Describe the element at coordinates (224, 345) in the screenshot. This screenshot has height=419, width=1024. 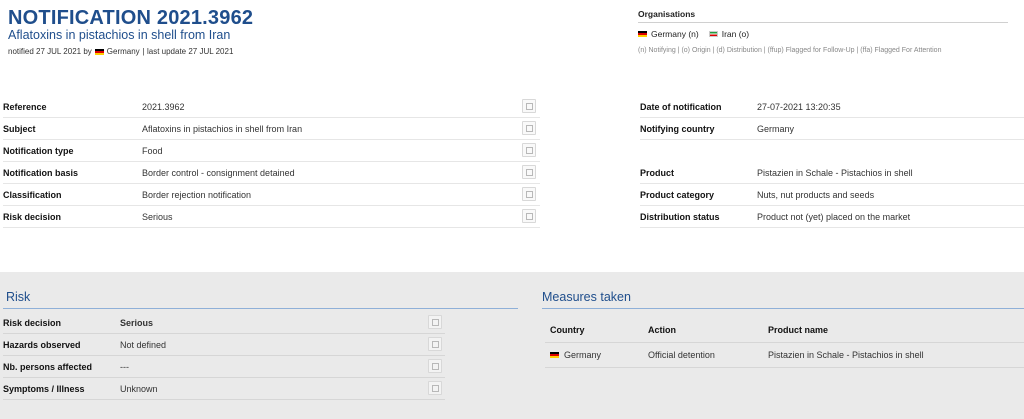
I see `risk-row-hazards: Hazards observed Not defined` at that location.